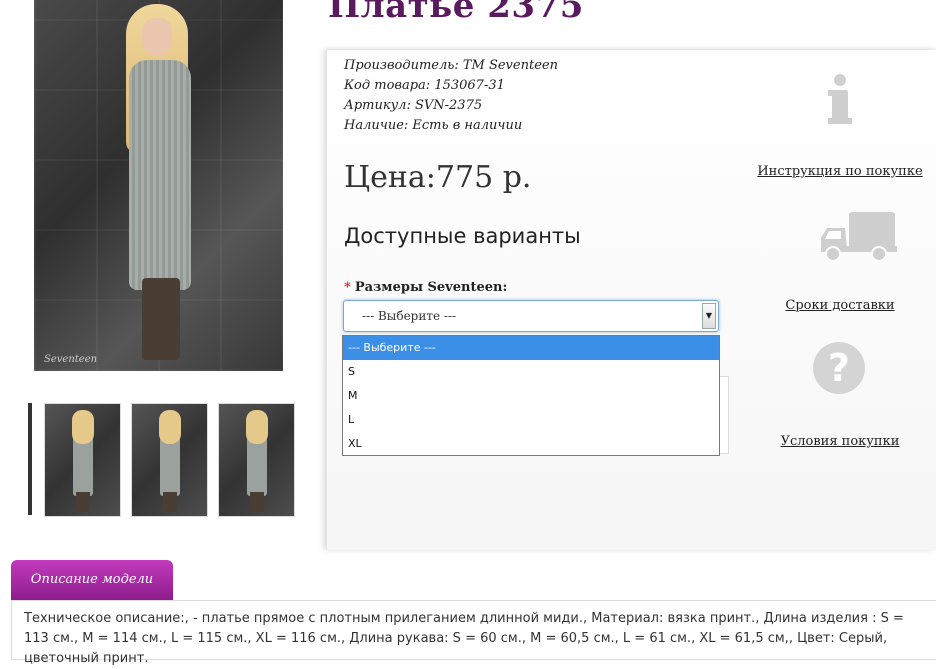 The height and width of the screenshot is (669, 936). What do you see at coordinates (840, 441) in the screenshot?
I see `terms-link: Условия покупки` at bounding box center [840, 441].